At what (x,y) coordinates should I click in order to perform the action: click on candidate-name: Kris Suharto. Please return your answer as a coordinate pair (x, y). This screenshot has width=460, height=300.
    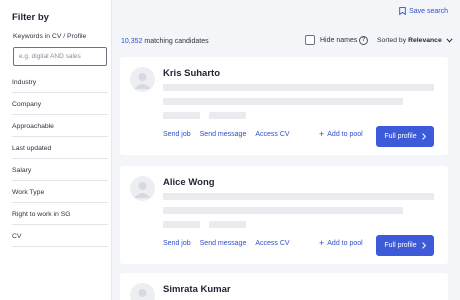
    Looking at the image, I should click on (191, 73).